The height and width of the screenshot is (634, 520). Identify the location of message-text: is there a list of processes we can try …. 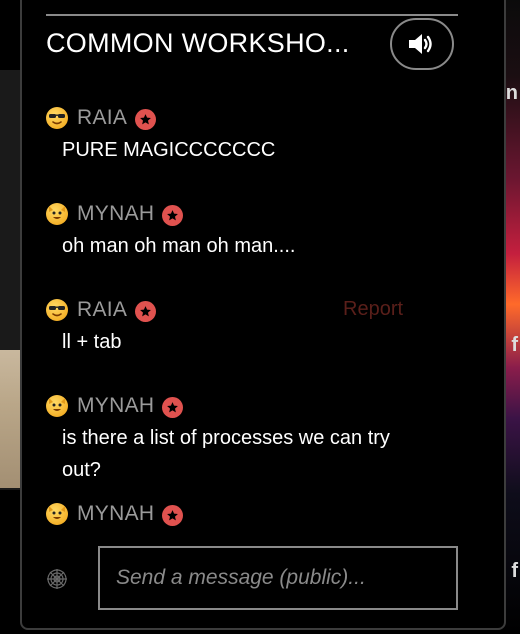
(226, 454).